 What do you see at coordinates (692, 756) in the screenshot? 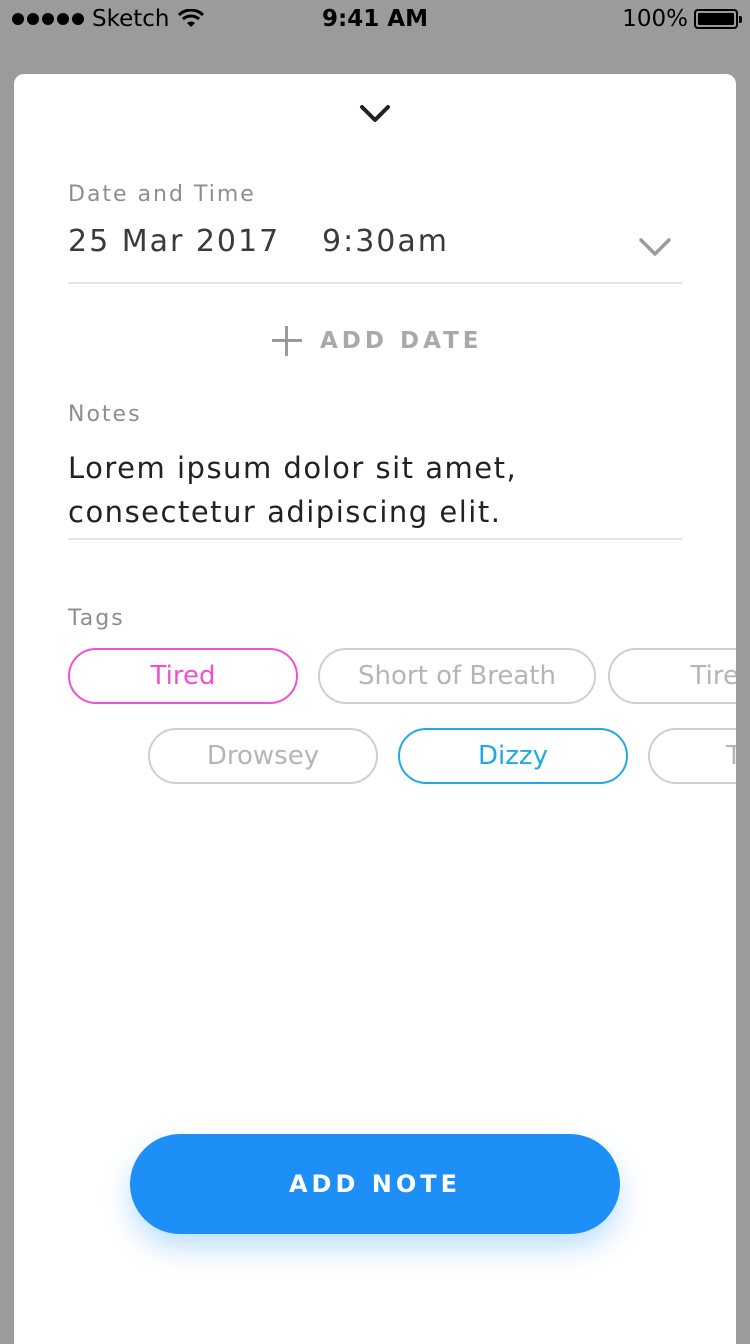
I see `tag-chip: Ti` at bounding box center [692, 756].